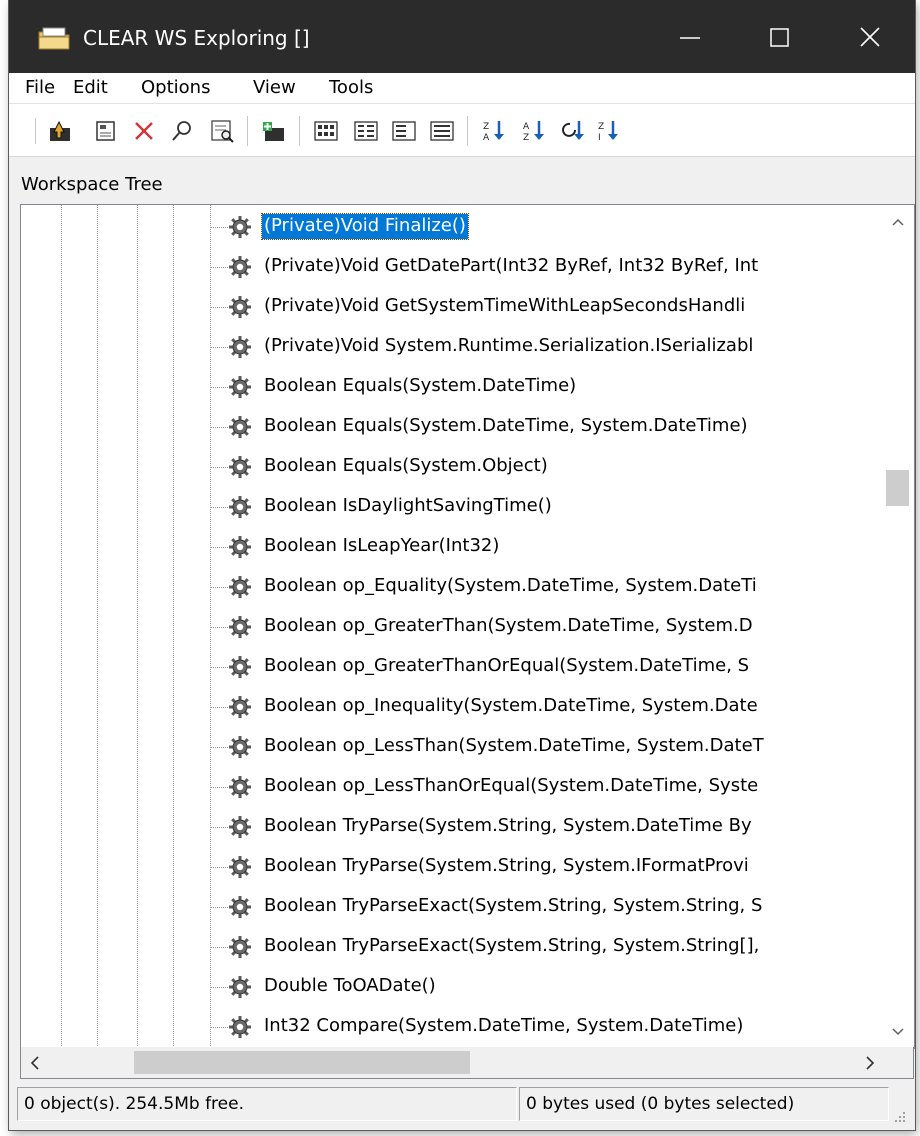 This screenshot has width=920, height=1136. What do you see at coordinates (408, 505) in the screenshot?
I see `tree-item-label: Boolean IsDaylightSavingTime()` at bounding box center [408, 505].